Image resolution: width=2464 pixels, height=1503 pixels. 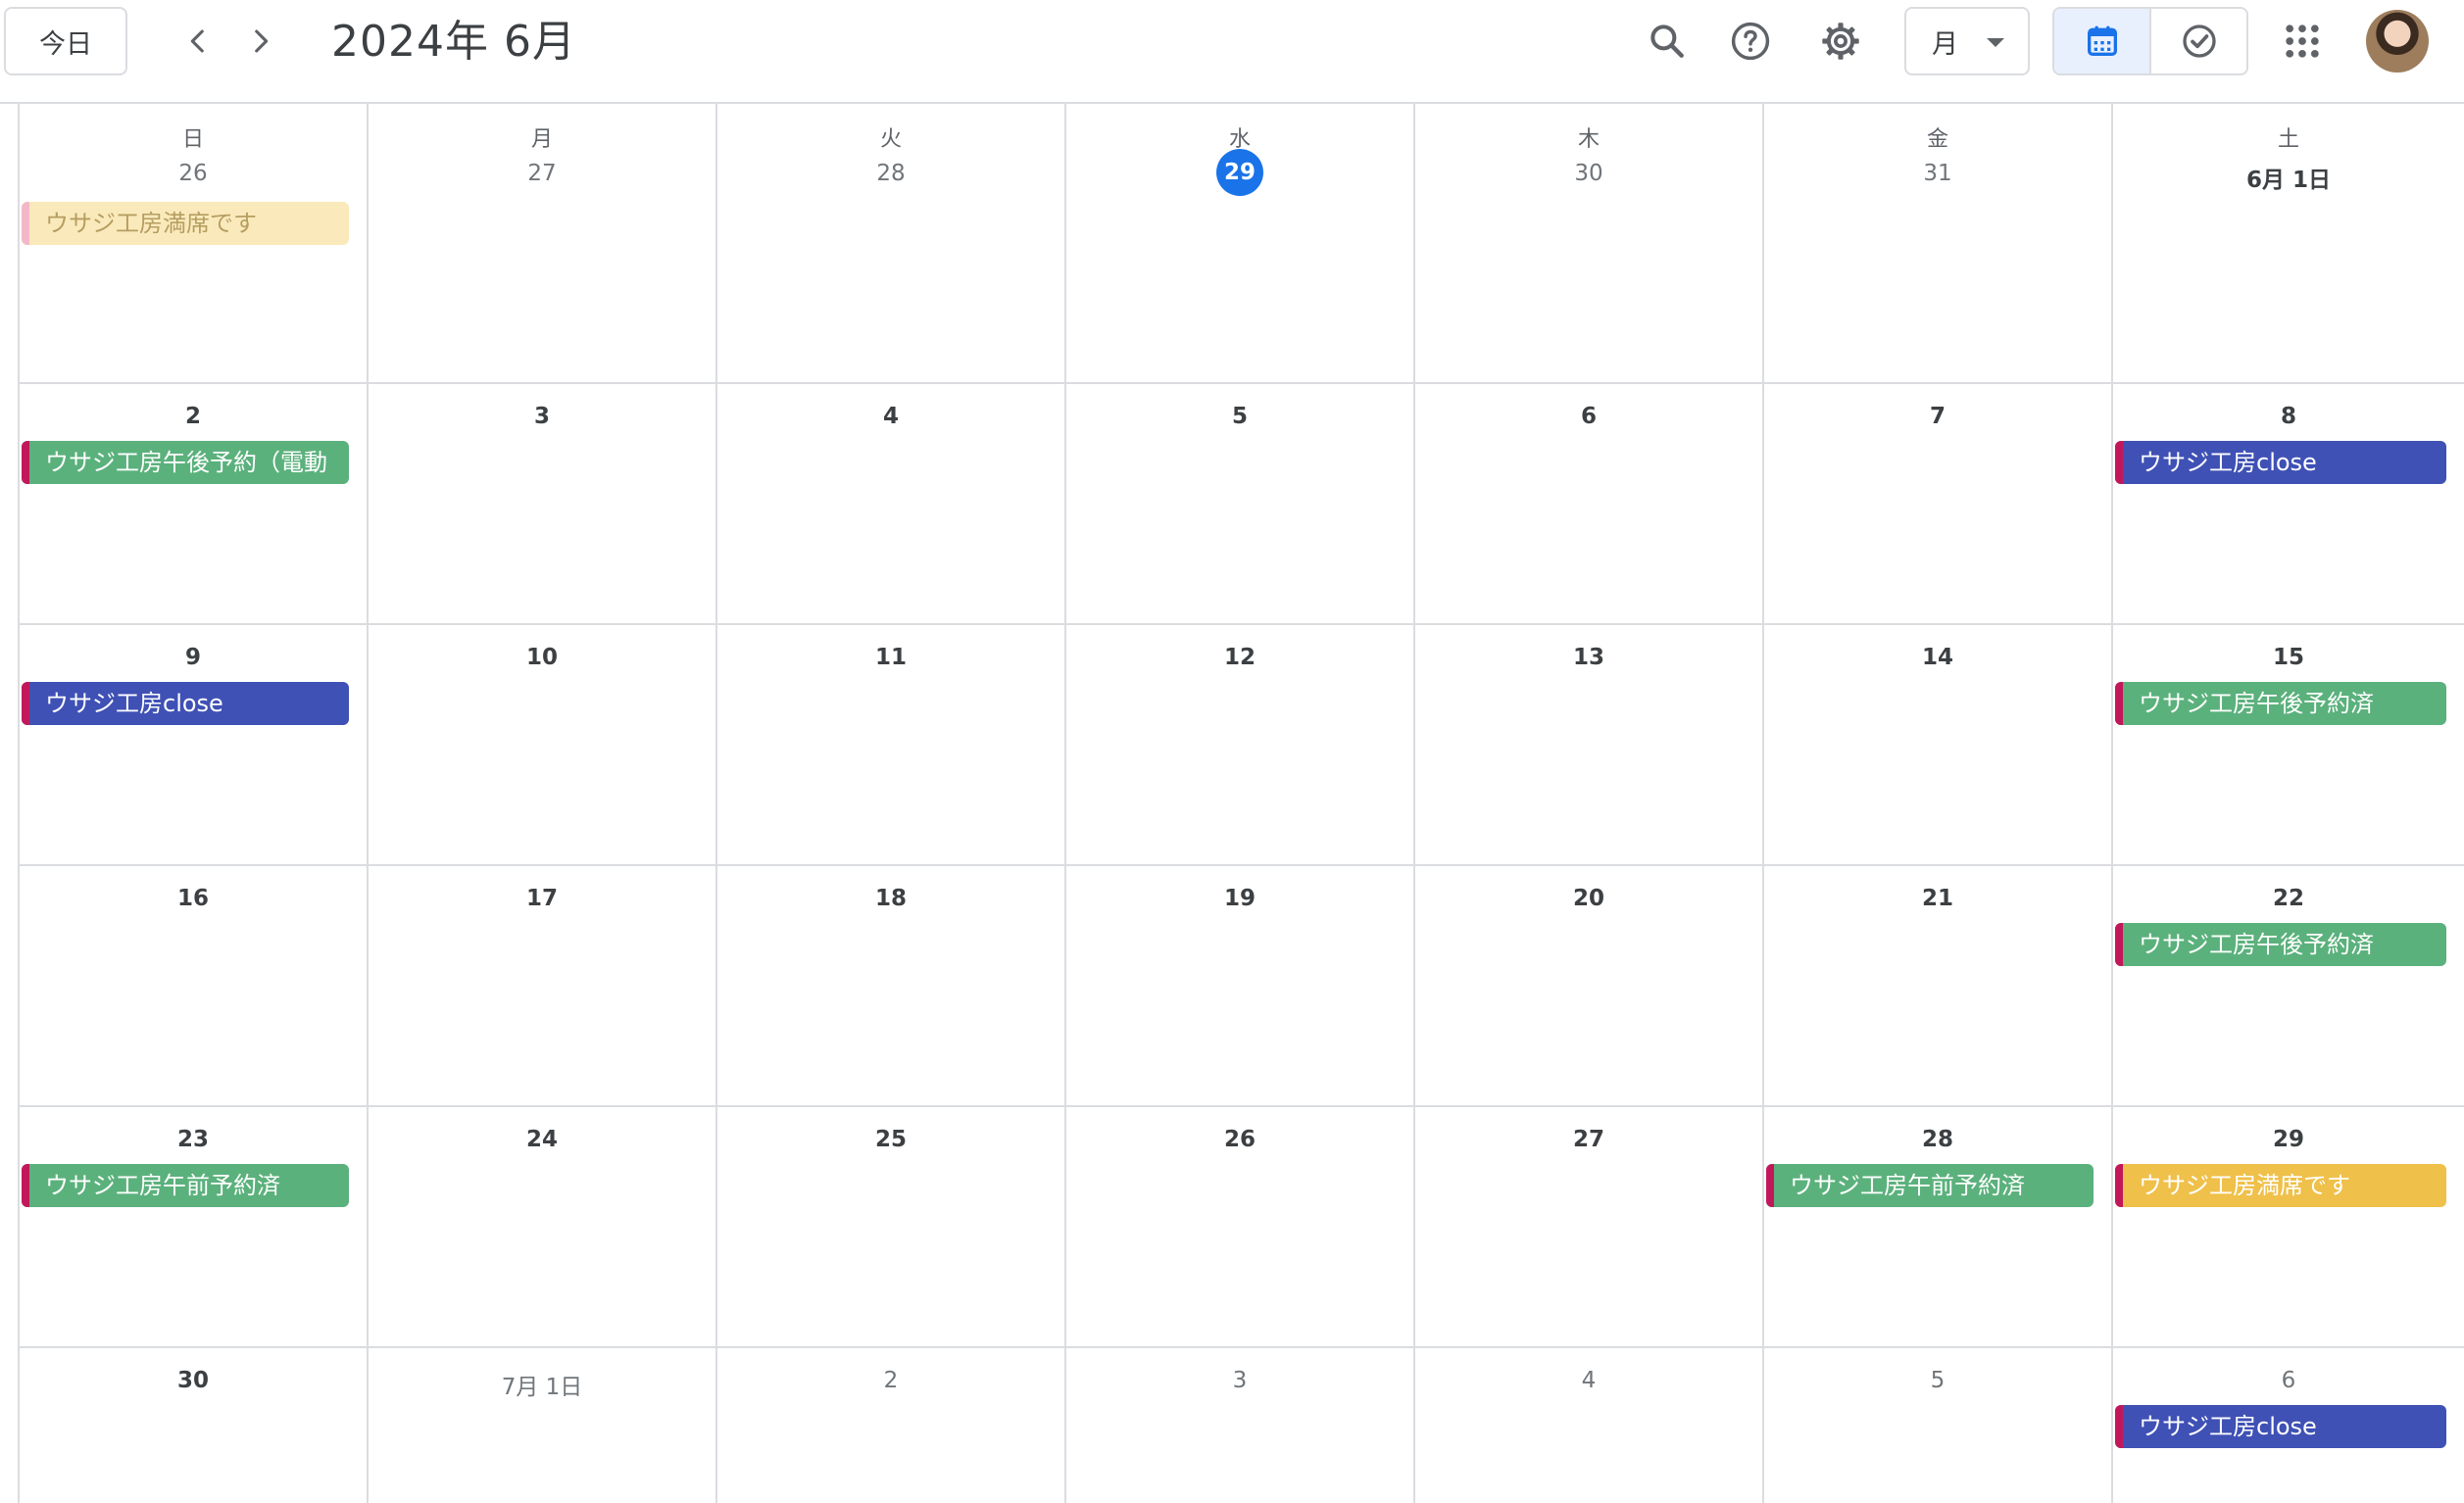 What do you see at coordinates (2289, 416) in the screenshot?
I see `date-number: 8` at bounding box center [2289, 416].